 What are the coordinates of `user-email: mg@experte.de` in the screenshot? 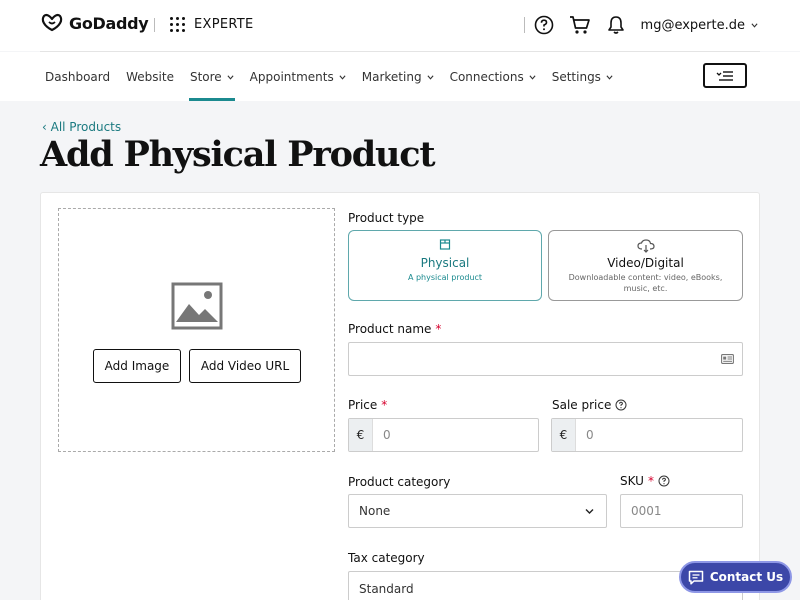 It's located at (692, 25).